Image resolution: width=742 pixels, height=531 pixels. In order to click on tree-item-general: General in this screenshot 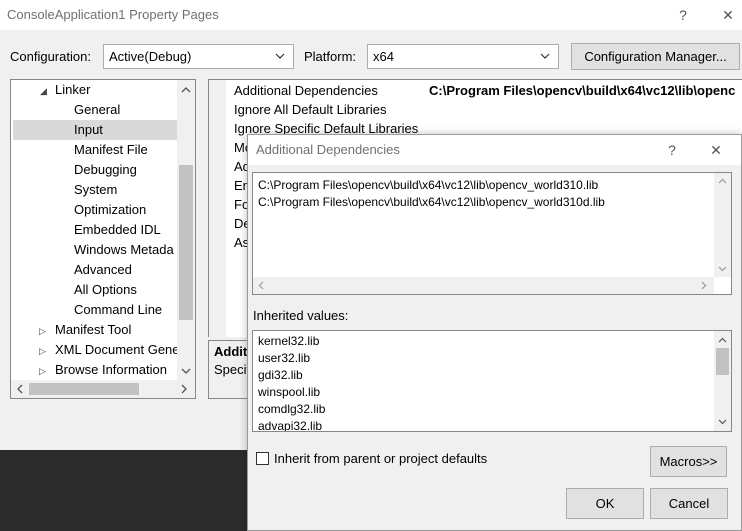, I will do `click(97, 110)`.